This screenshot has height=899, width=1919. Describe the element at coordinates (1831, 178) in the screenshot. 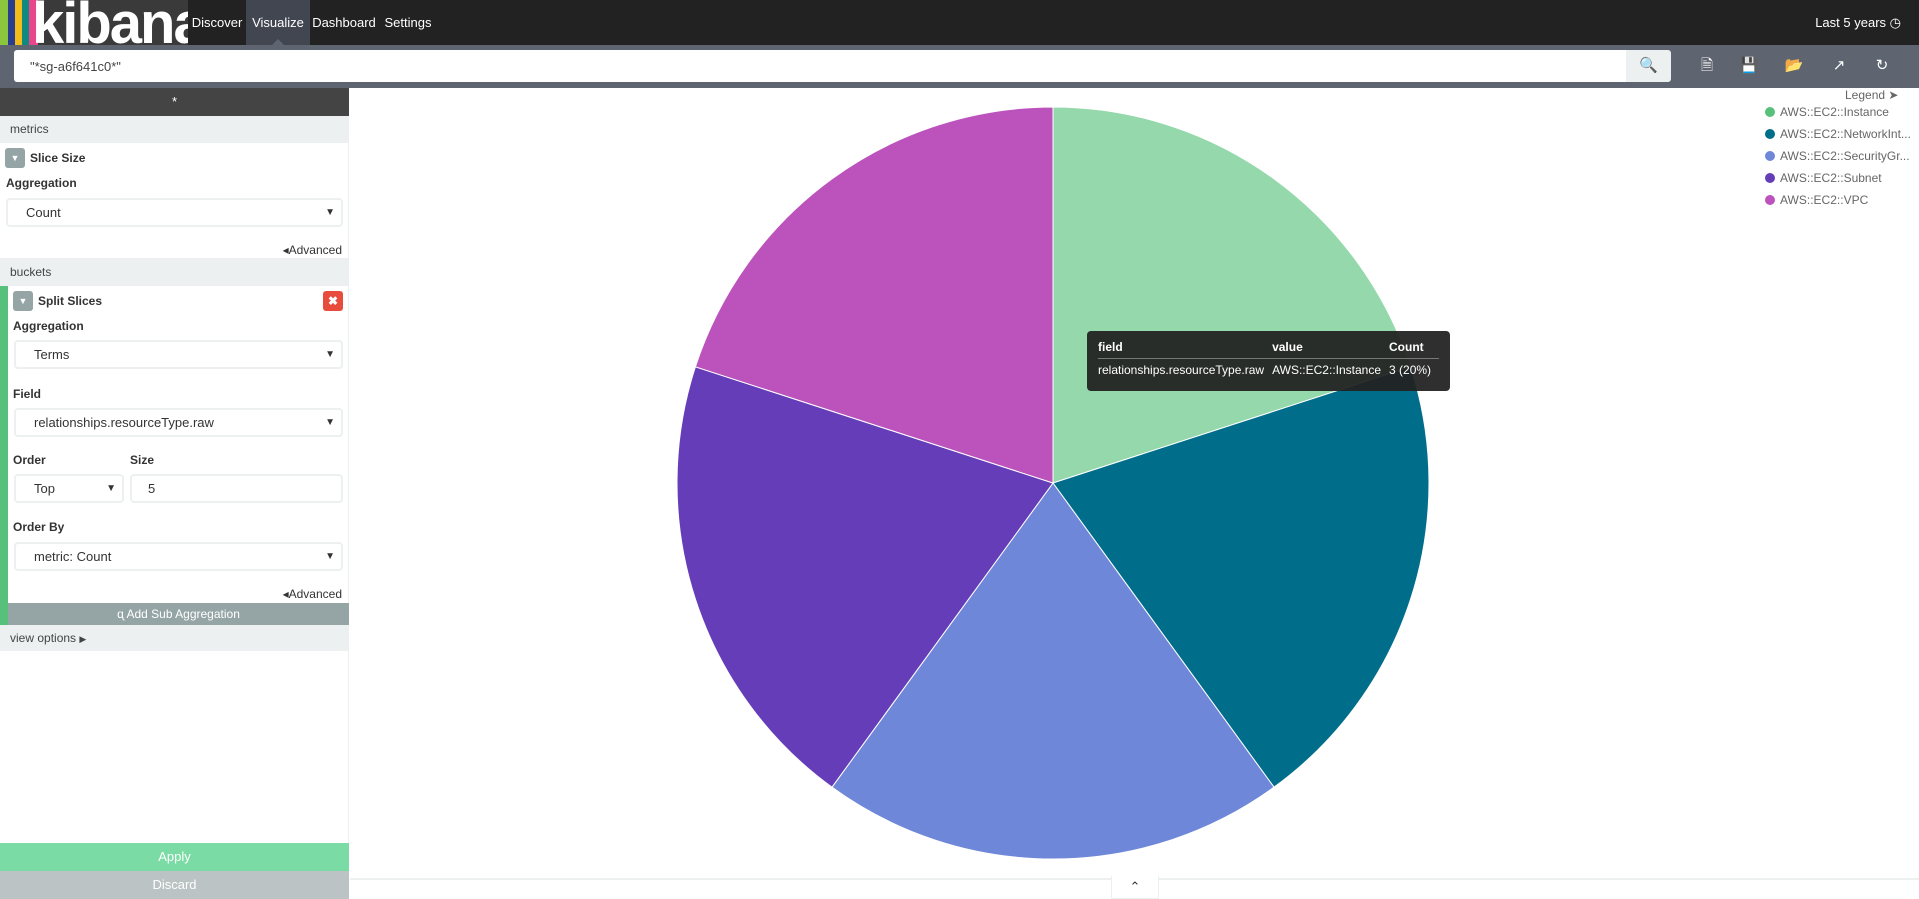

I see `legend-label: AWS::EC2::Subnet` at that location.